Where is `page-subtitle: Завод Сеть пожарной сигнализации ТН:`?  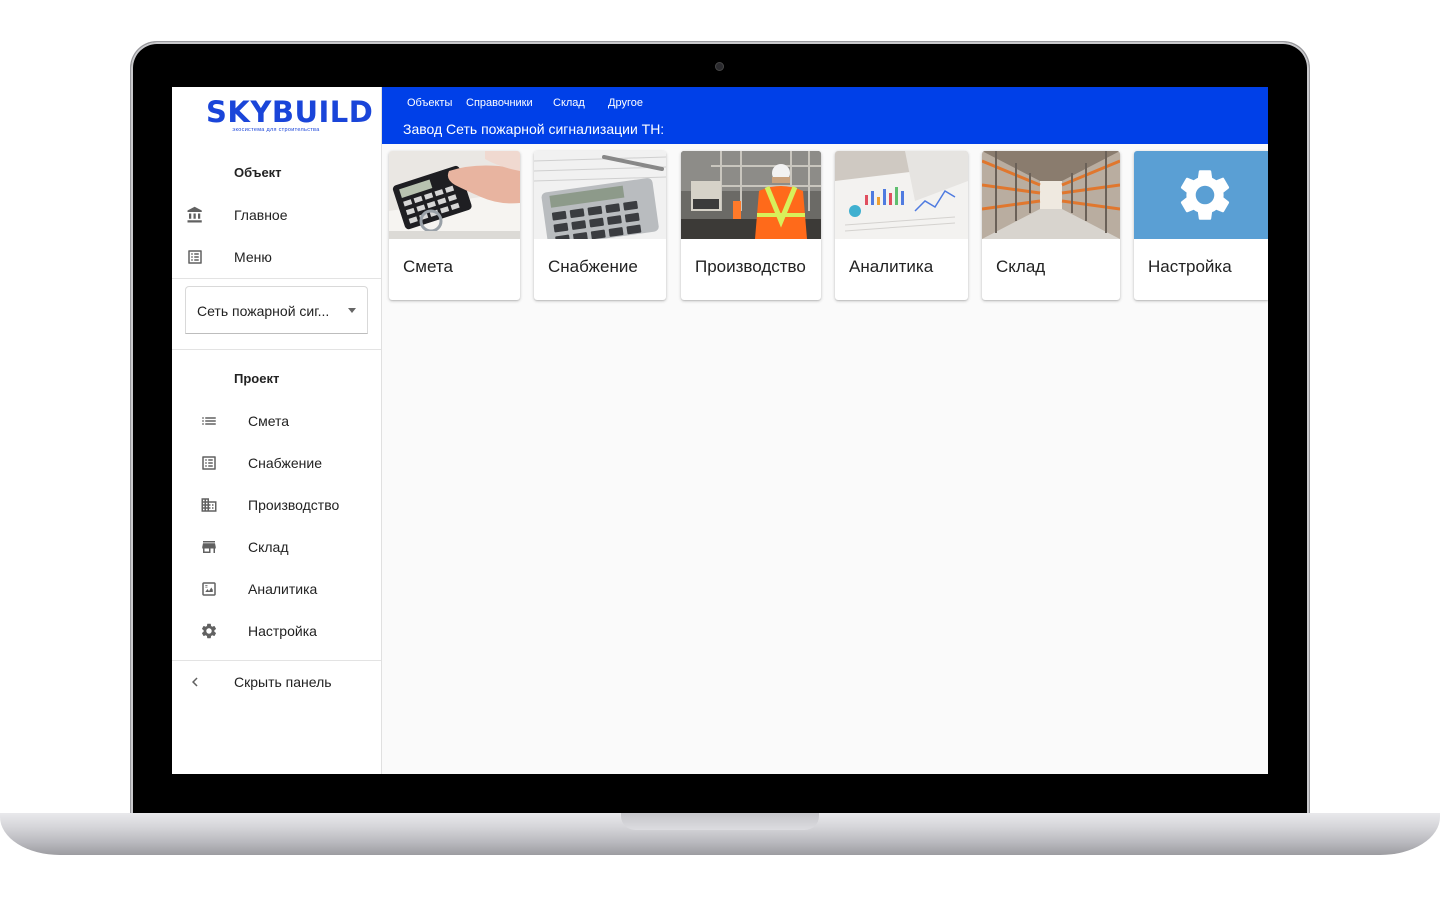
page-subtitle: Завод Сеть пожарной сигнализации ТН: is located at coordinates (534, 129).